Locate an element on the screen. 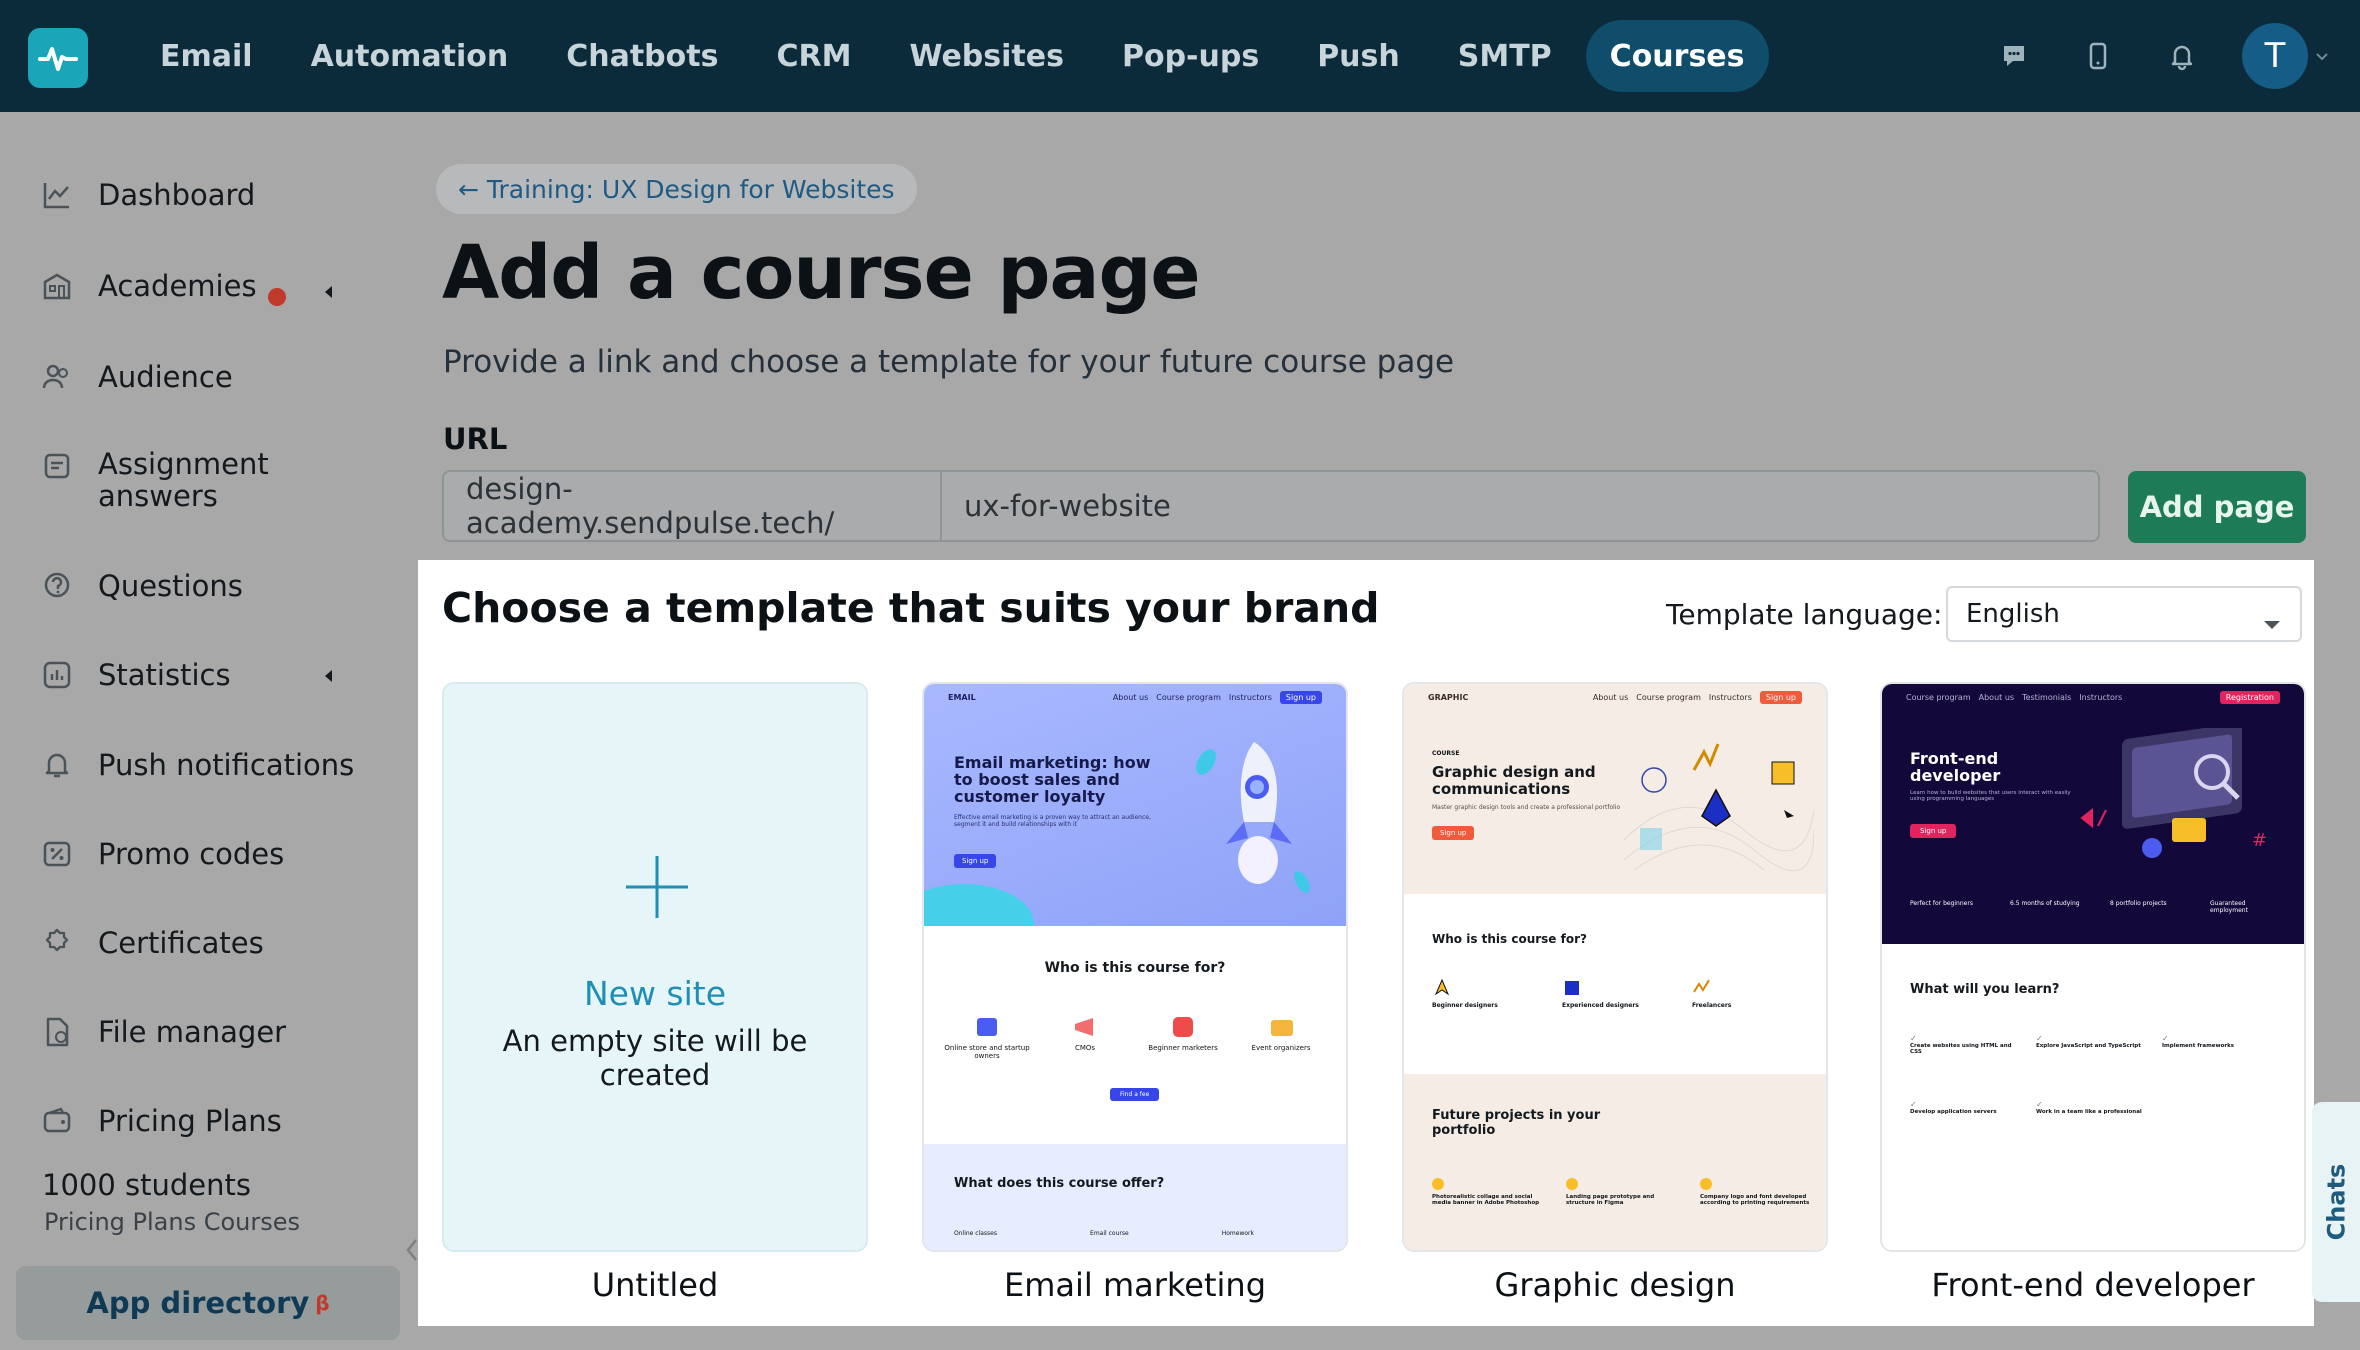  nav-courses: Courses is located at coordinates (1677, 56).